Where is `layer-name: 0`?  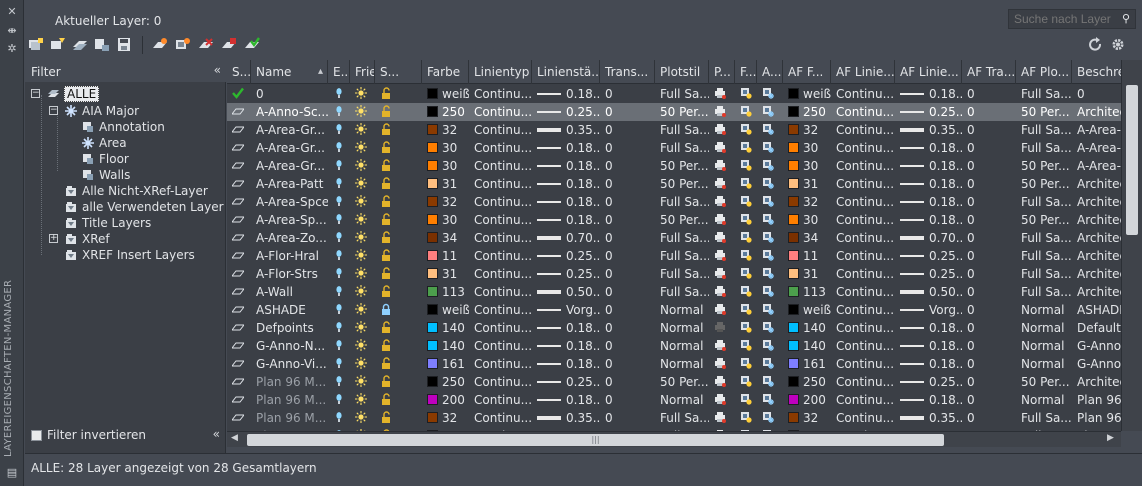
layer-name: 0 is located at coordinates (289, 94).